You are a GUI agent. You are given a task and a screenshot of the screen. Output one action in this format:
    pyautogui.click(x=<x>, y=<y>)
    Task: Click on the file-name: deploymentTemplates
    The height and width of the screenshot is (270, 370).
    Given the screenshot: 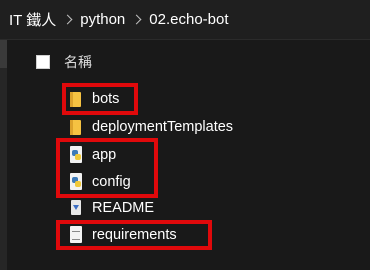 What is the action you would take?
    pyautogui.click(x=163, y=127)
    